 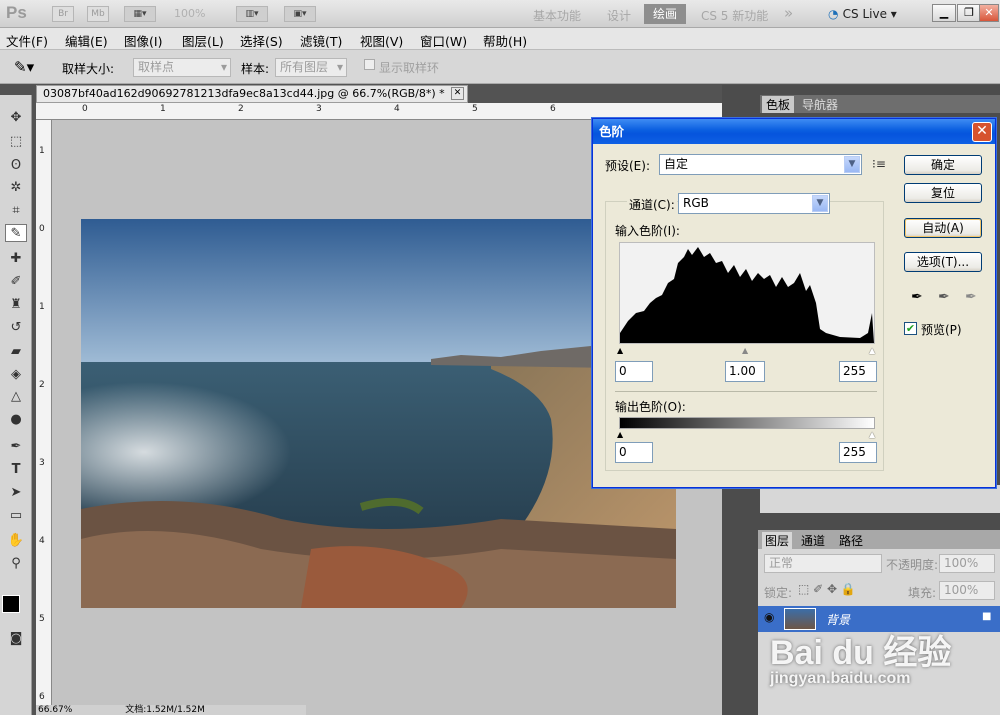 What do you see at coordinates (827, 589) in the screenshot?
I see `lock-icons: ⬚ ✐ ✥ 🔒` at bounding box center [827, 589].